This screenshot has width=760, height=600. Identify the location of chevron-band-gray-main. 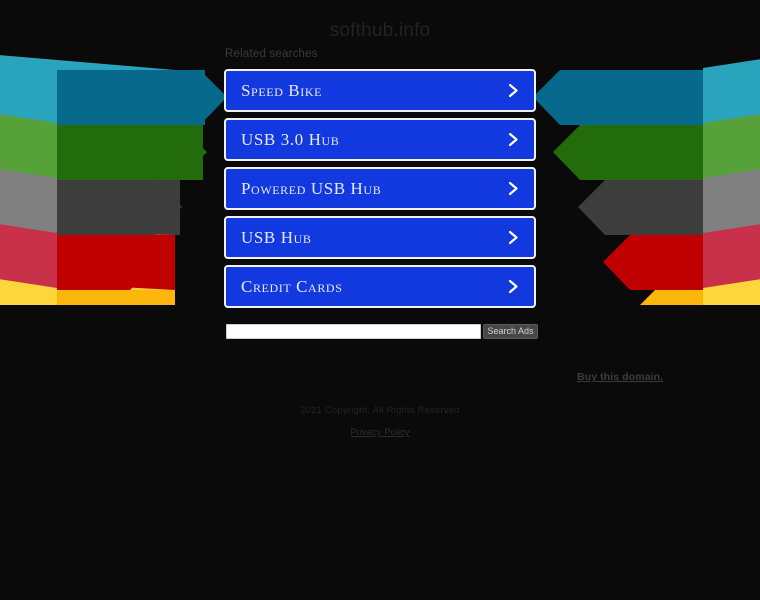
(167, 207).